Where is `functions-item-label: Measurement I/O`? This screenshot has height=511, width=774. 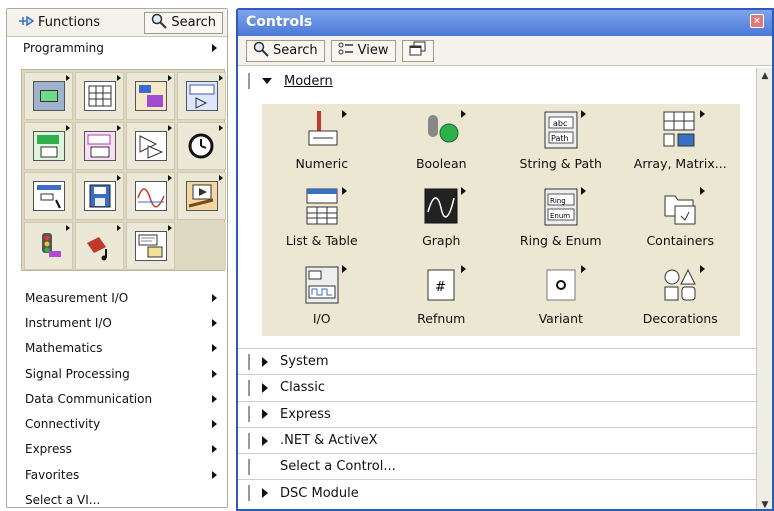 functions-item-label: Measurement I/O is located at coordinates (77, 297).